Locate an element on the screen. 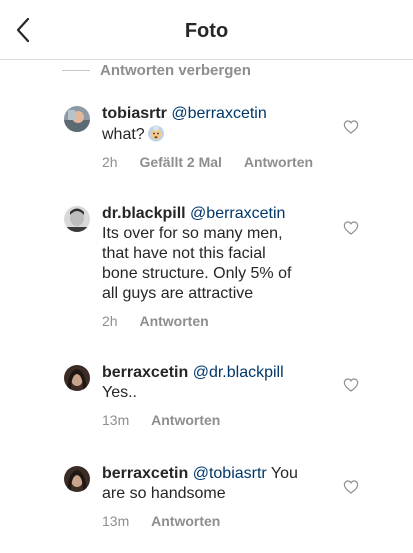 This screenshot has width=413, height=553. hide-replies-label: Antworten verbergen is located at coordinates (175, 70).